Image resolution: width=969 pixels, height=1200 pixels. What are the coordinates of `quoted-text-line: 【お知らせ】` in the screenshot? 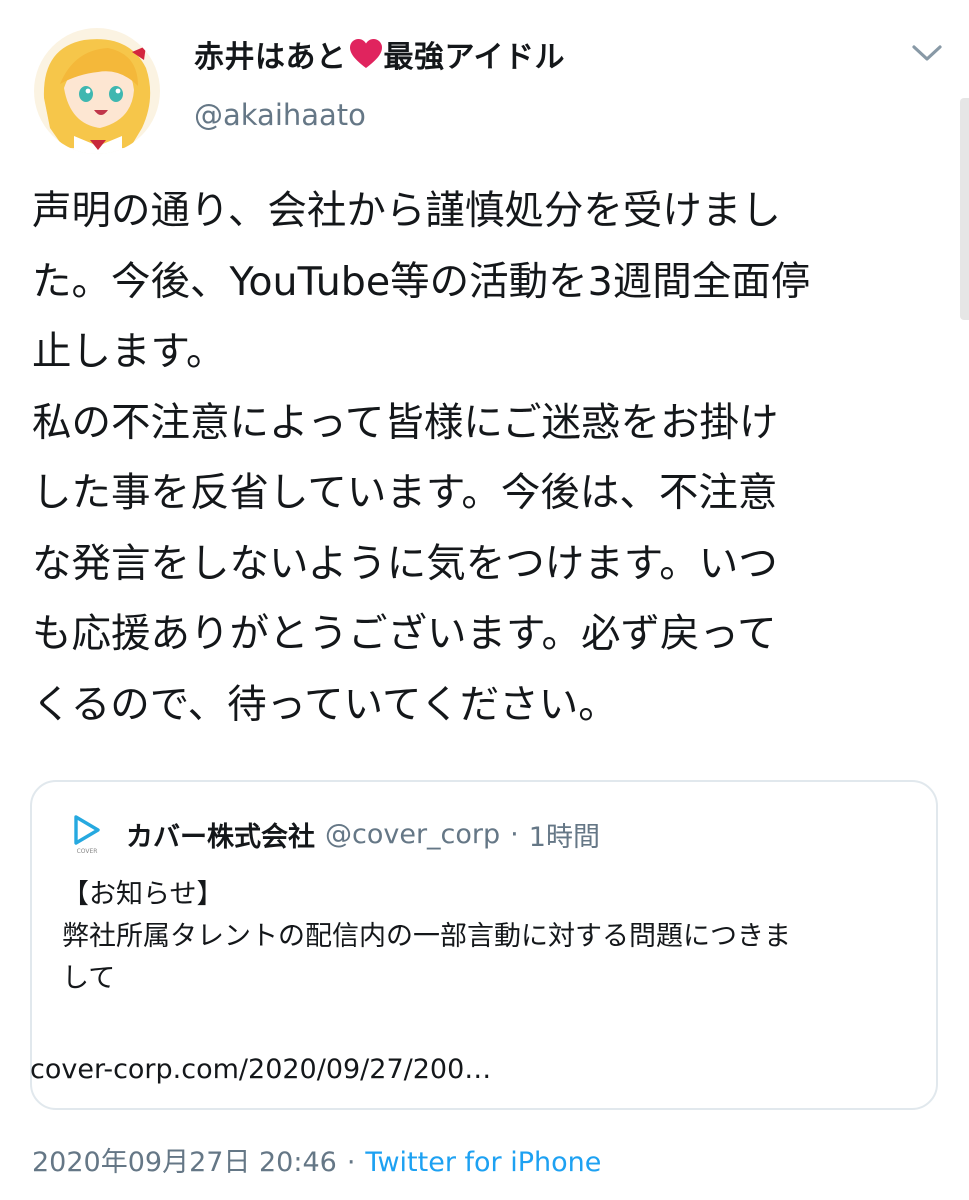 It's located at (143, 894).